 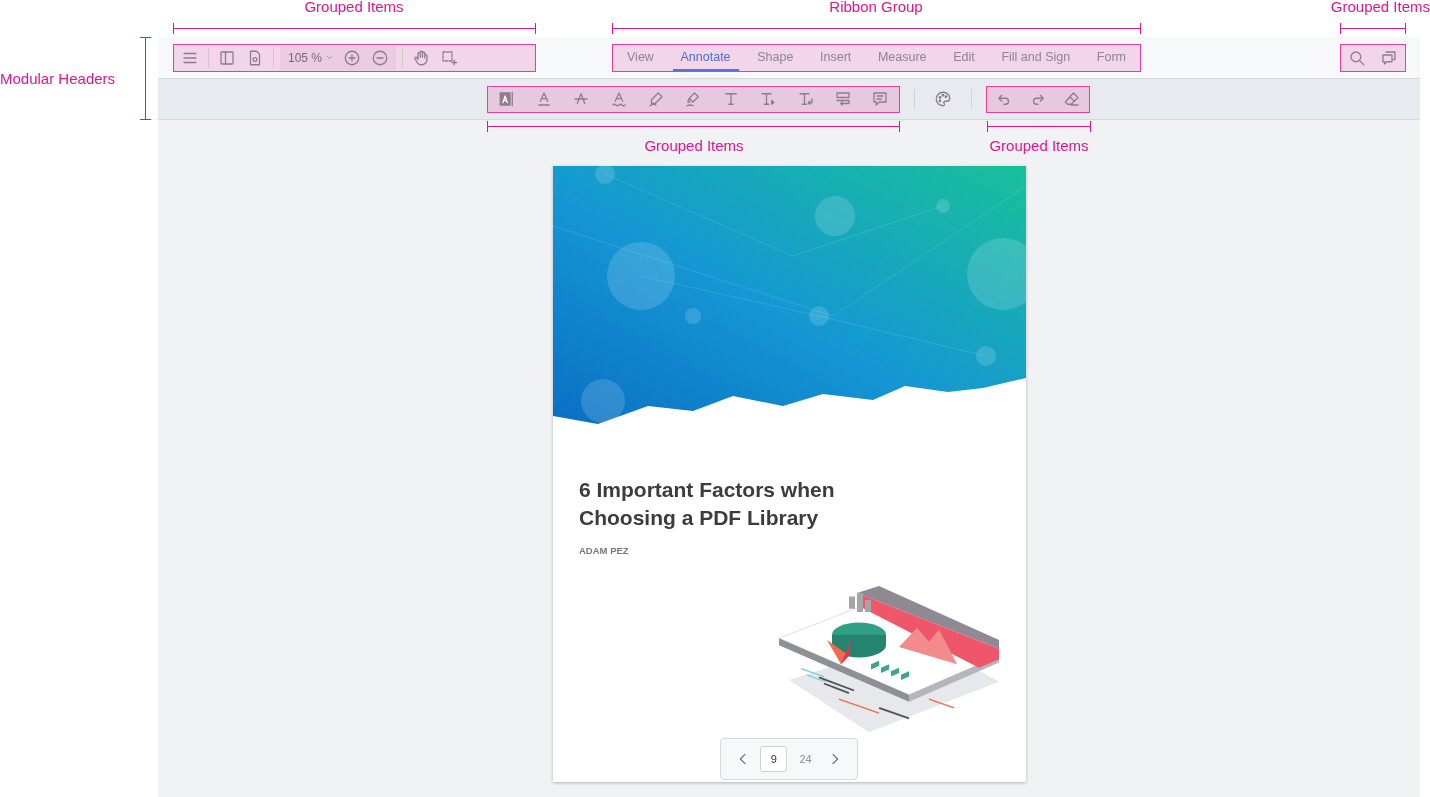 I want to click on box-arrow-icon, so click(x=842, y=99).